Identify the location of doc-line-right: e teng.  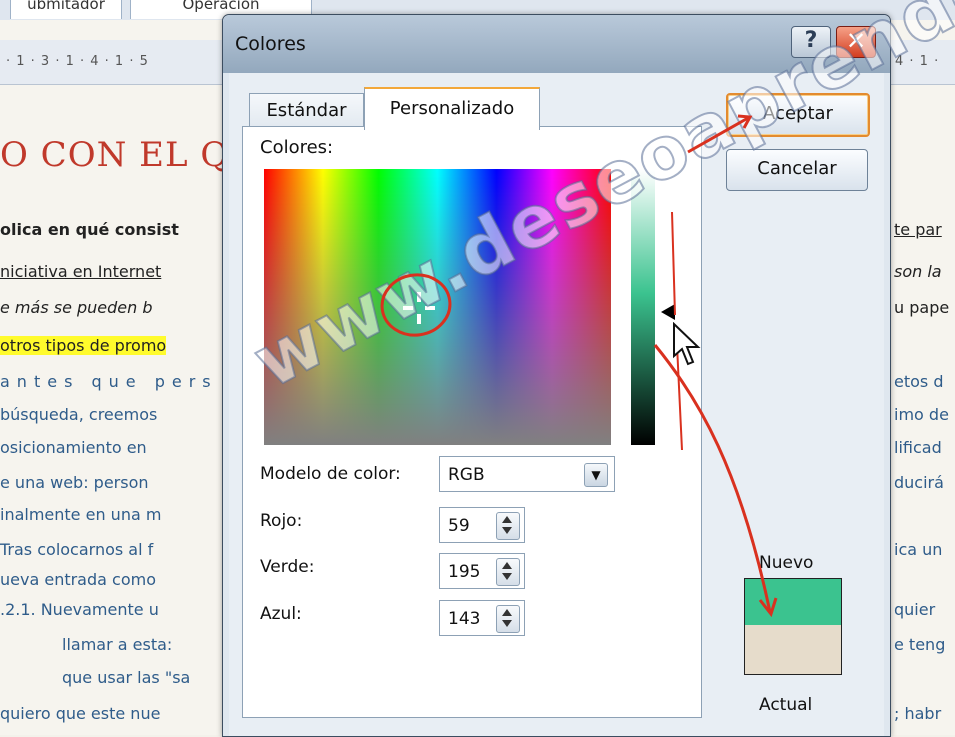
(920, 644).